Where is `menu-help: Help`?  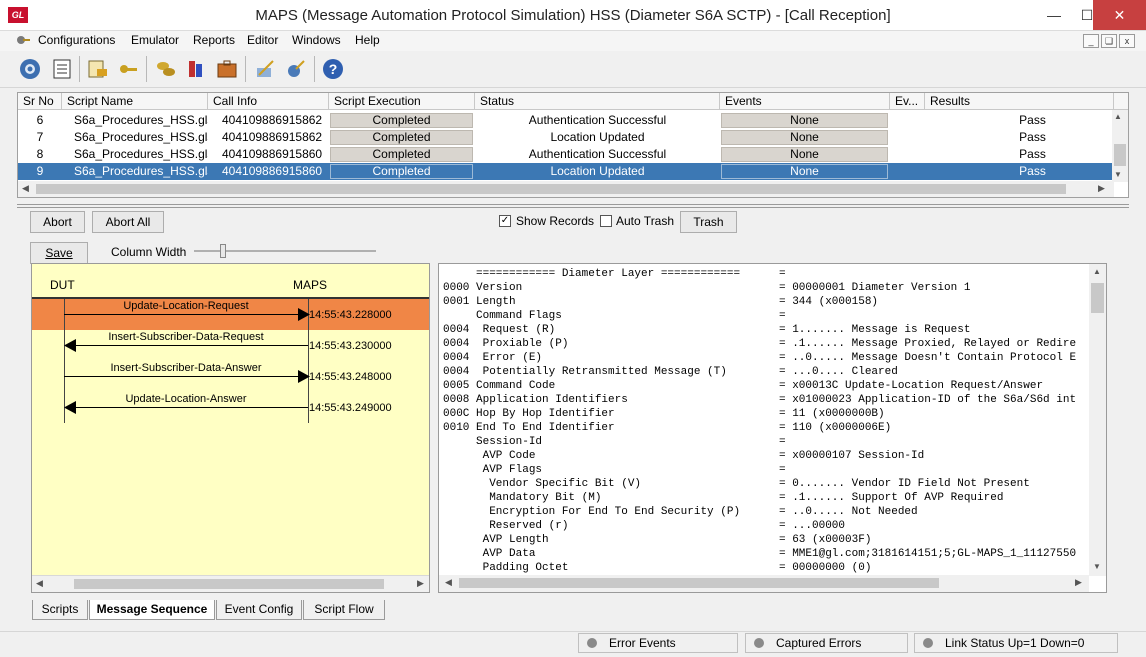 menu-help: Help is located at coordinates (367, 40).